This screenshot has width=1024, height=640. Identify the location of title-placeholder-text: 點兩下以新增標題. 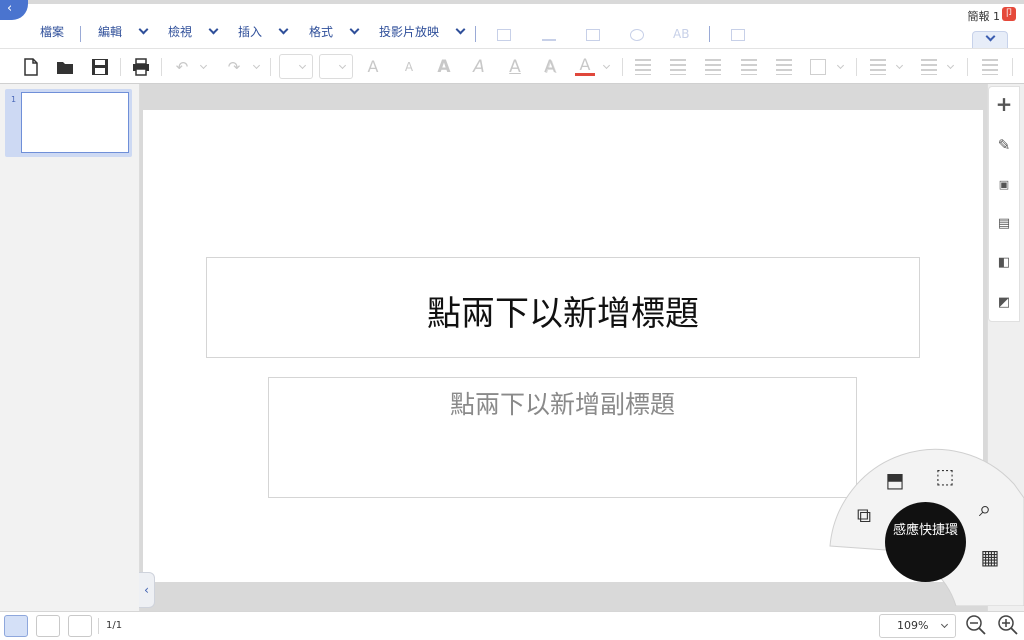
(563, 314).